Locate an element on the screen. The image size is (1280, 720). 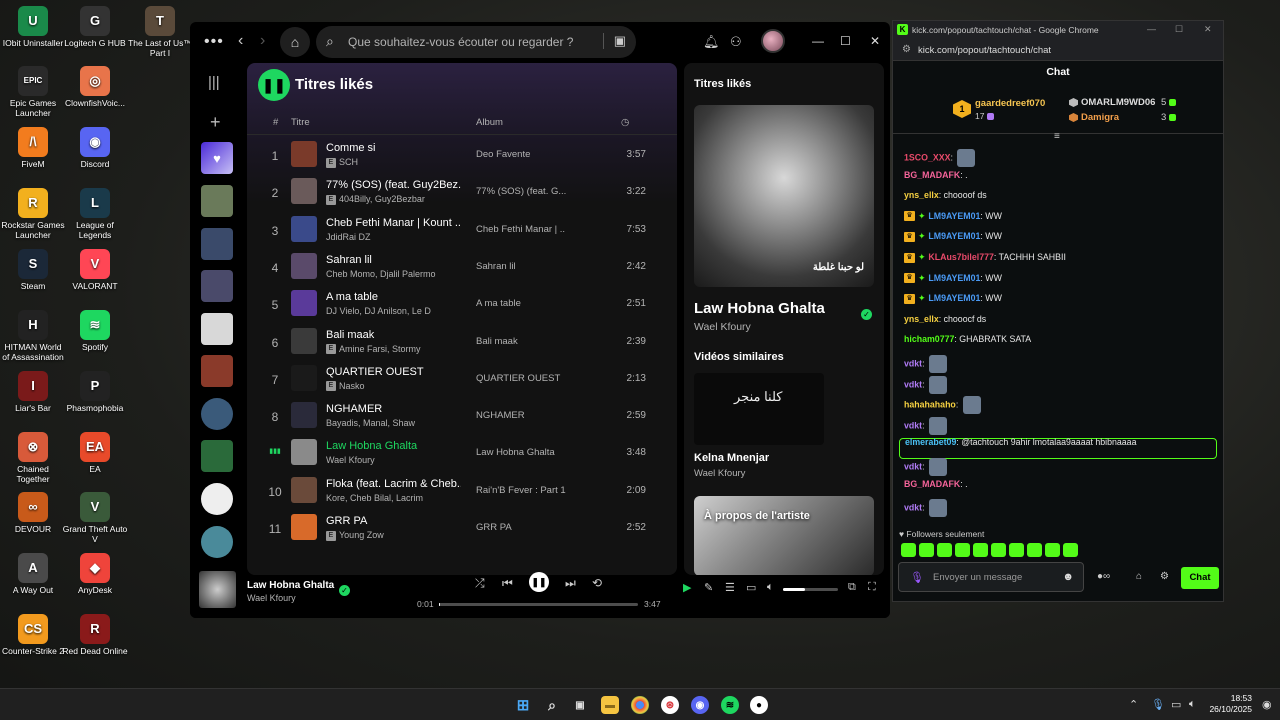
chat-username: vdkt is located at coordinates (913, 363).